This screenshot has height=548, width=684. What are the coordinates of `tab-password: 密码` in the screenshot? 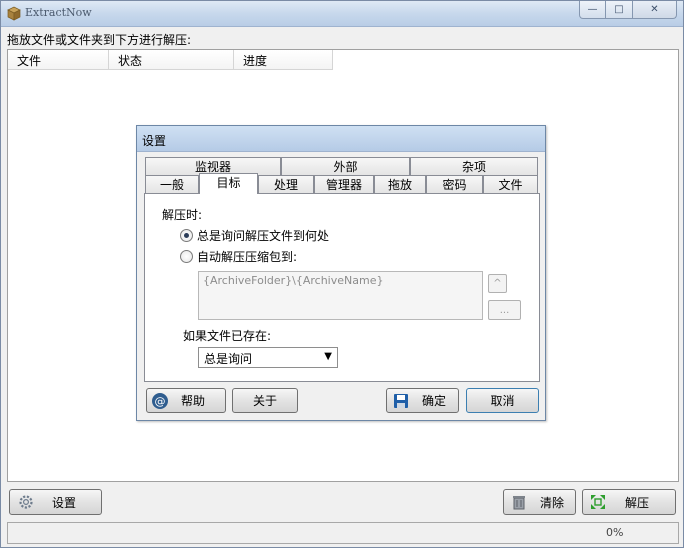 It's located at (454, 184).